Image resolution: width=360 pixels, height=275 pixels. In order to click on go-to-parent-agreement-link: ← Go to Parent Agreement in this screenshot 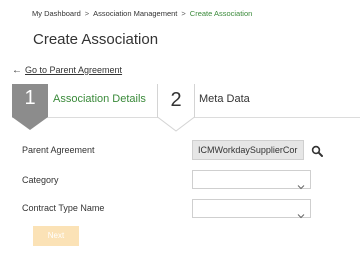, I will do `click(67, 70)`.